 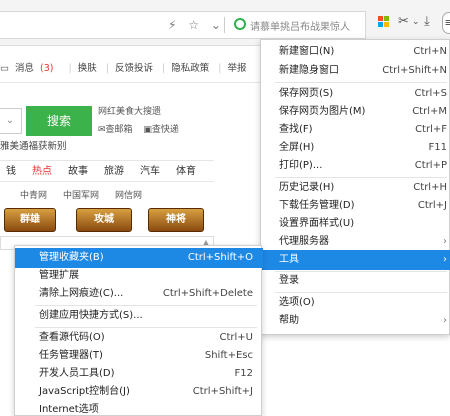 I want to click on express-link: ▣查快递, so click(x=161, y=130).